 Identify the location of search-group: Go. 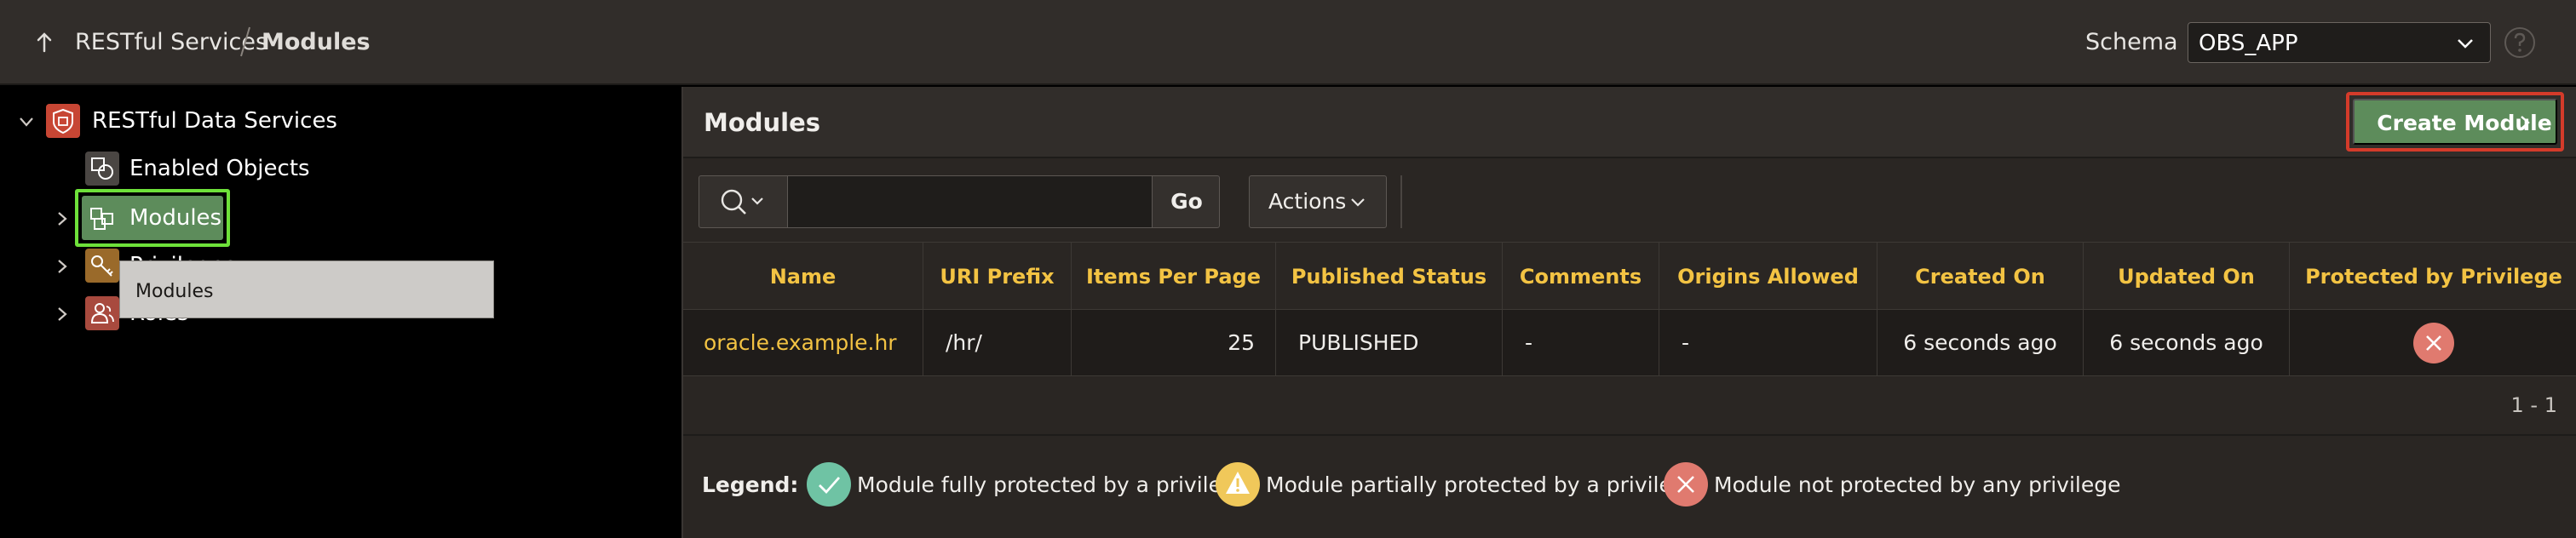
(960, 201).